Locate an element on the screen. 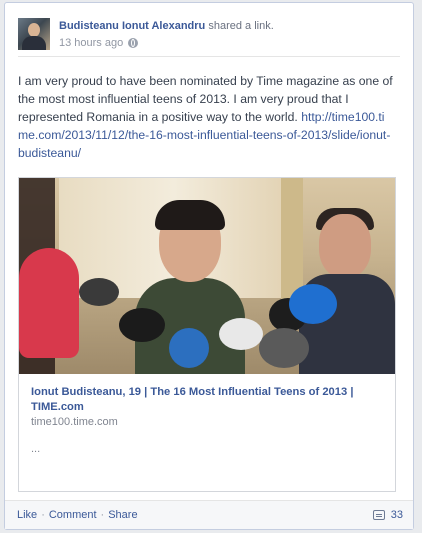  globe-icon is located at coordinates (133, 43).